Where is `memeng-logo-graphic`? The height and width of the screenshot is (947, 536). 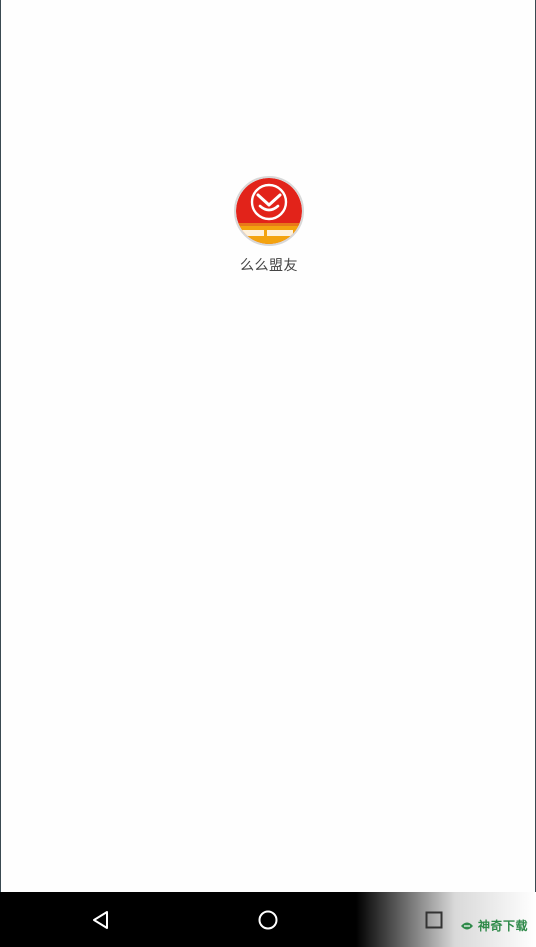
memeng-logo-graphic is located at coordinates (269, 211).